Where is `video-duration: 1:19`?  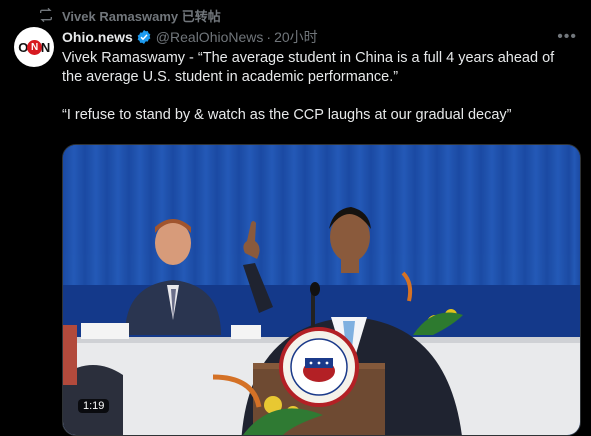 video-duration: 1:19 is located at coordinates (94, 406).